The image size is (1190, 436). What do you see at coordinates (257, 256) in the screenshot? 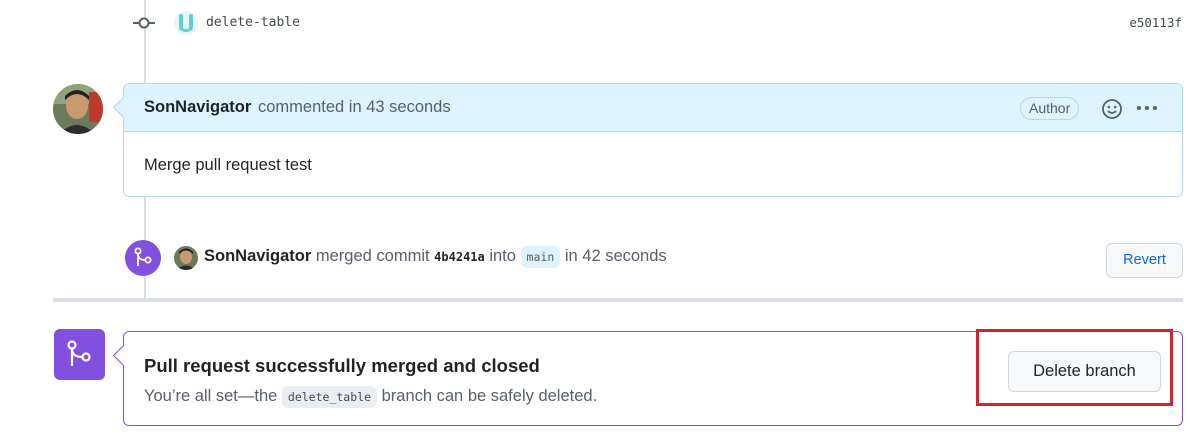
I see `merge-actor-link: SonNavigator` at bounding box center [257, 256].